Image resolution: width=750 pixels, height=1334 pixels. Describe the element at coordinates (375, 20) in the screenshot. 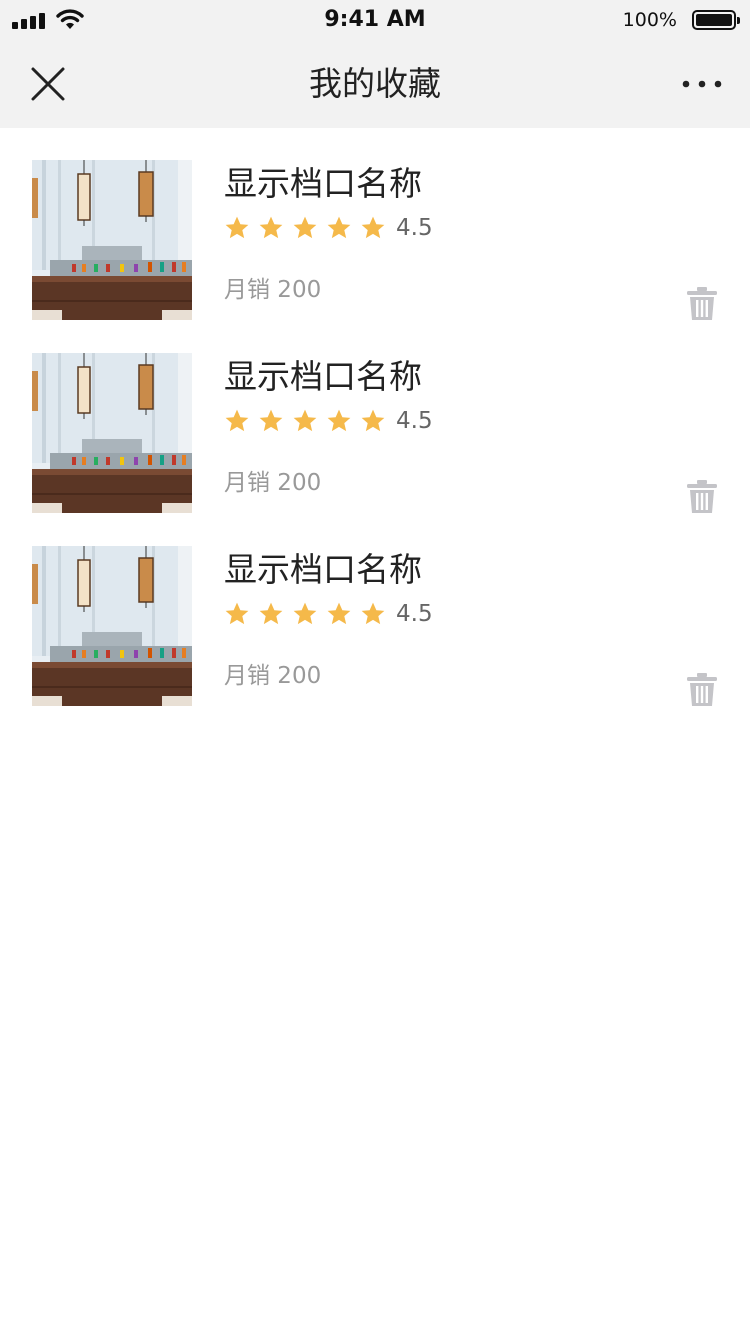

I see `status-bar: 9:41 AM 100%` at that location.